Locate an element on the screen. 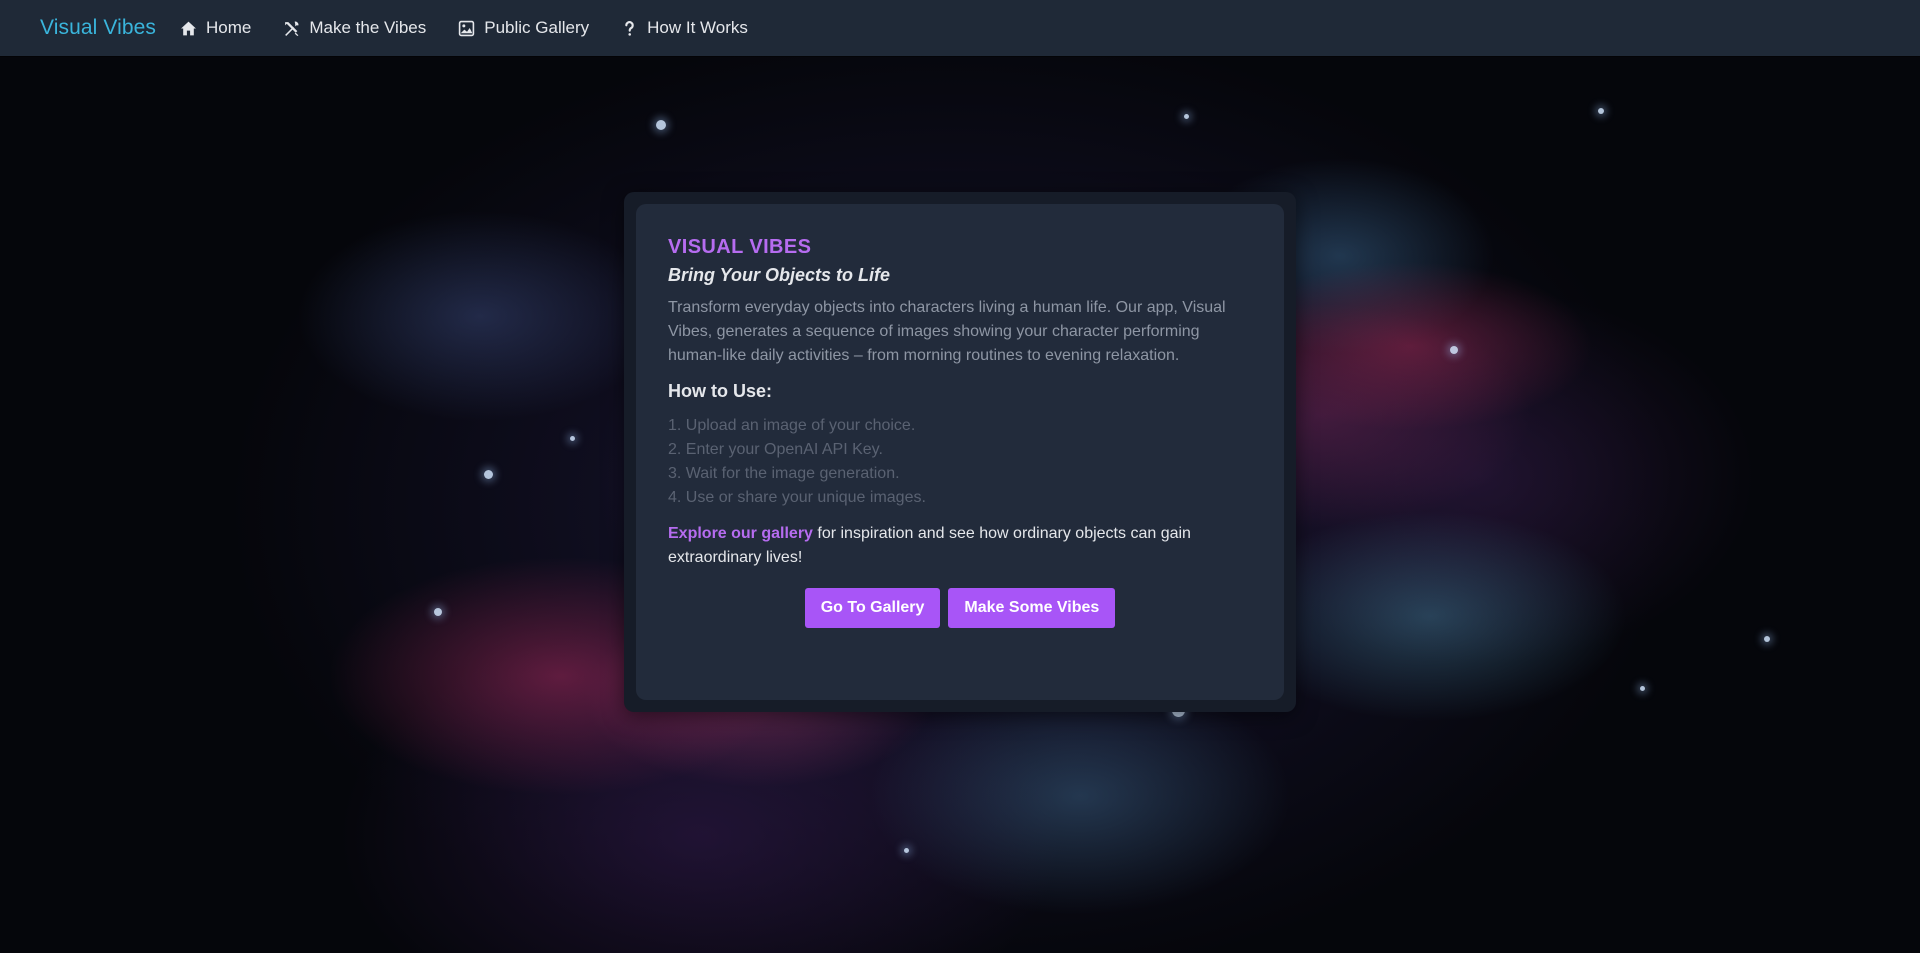  make-some-vibes-button: Make Some Vibes is located at coordinates (1032, 608).